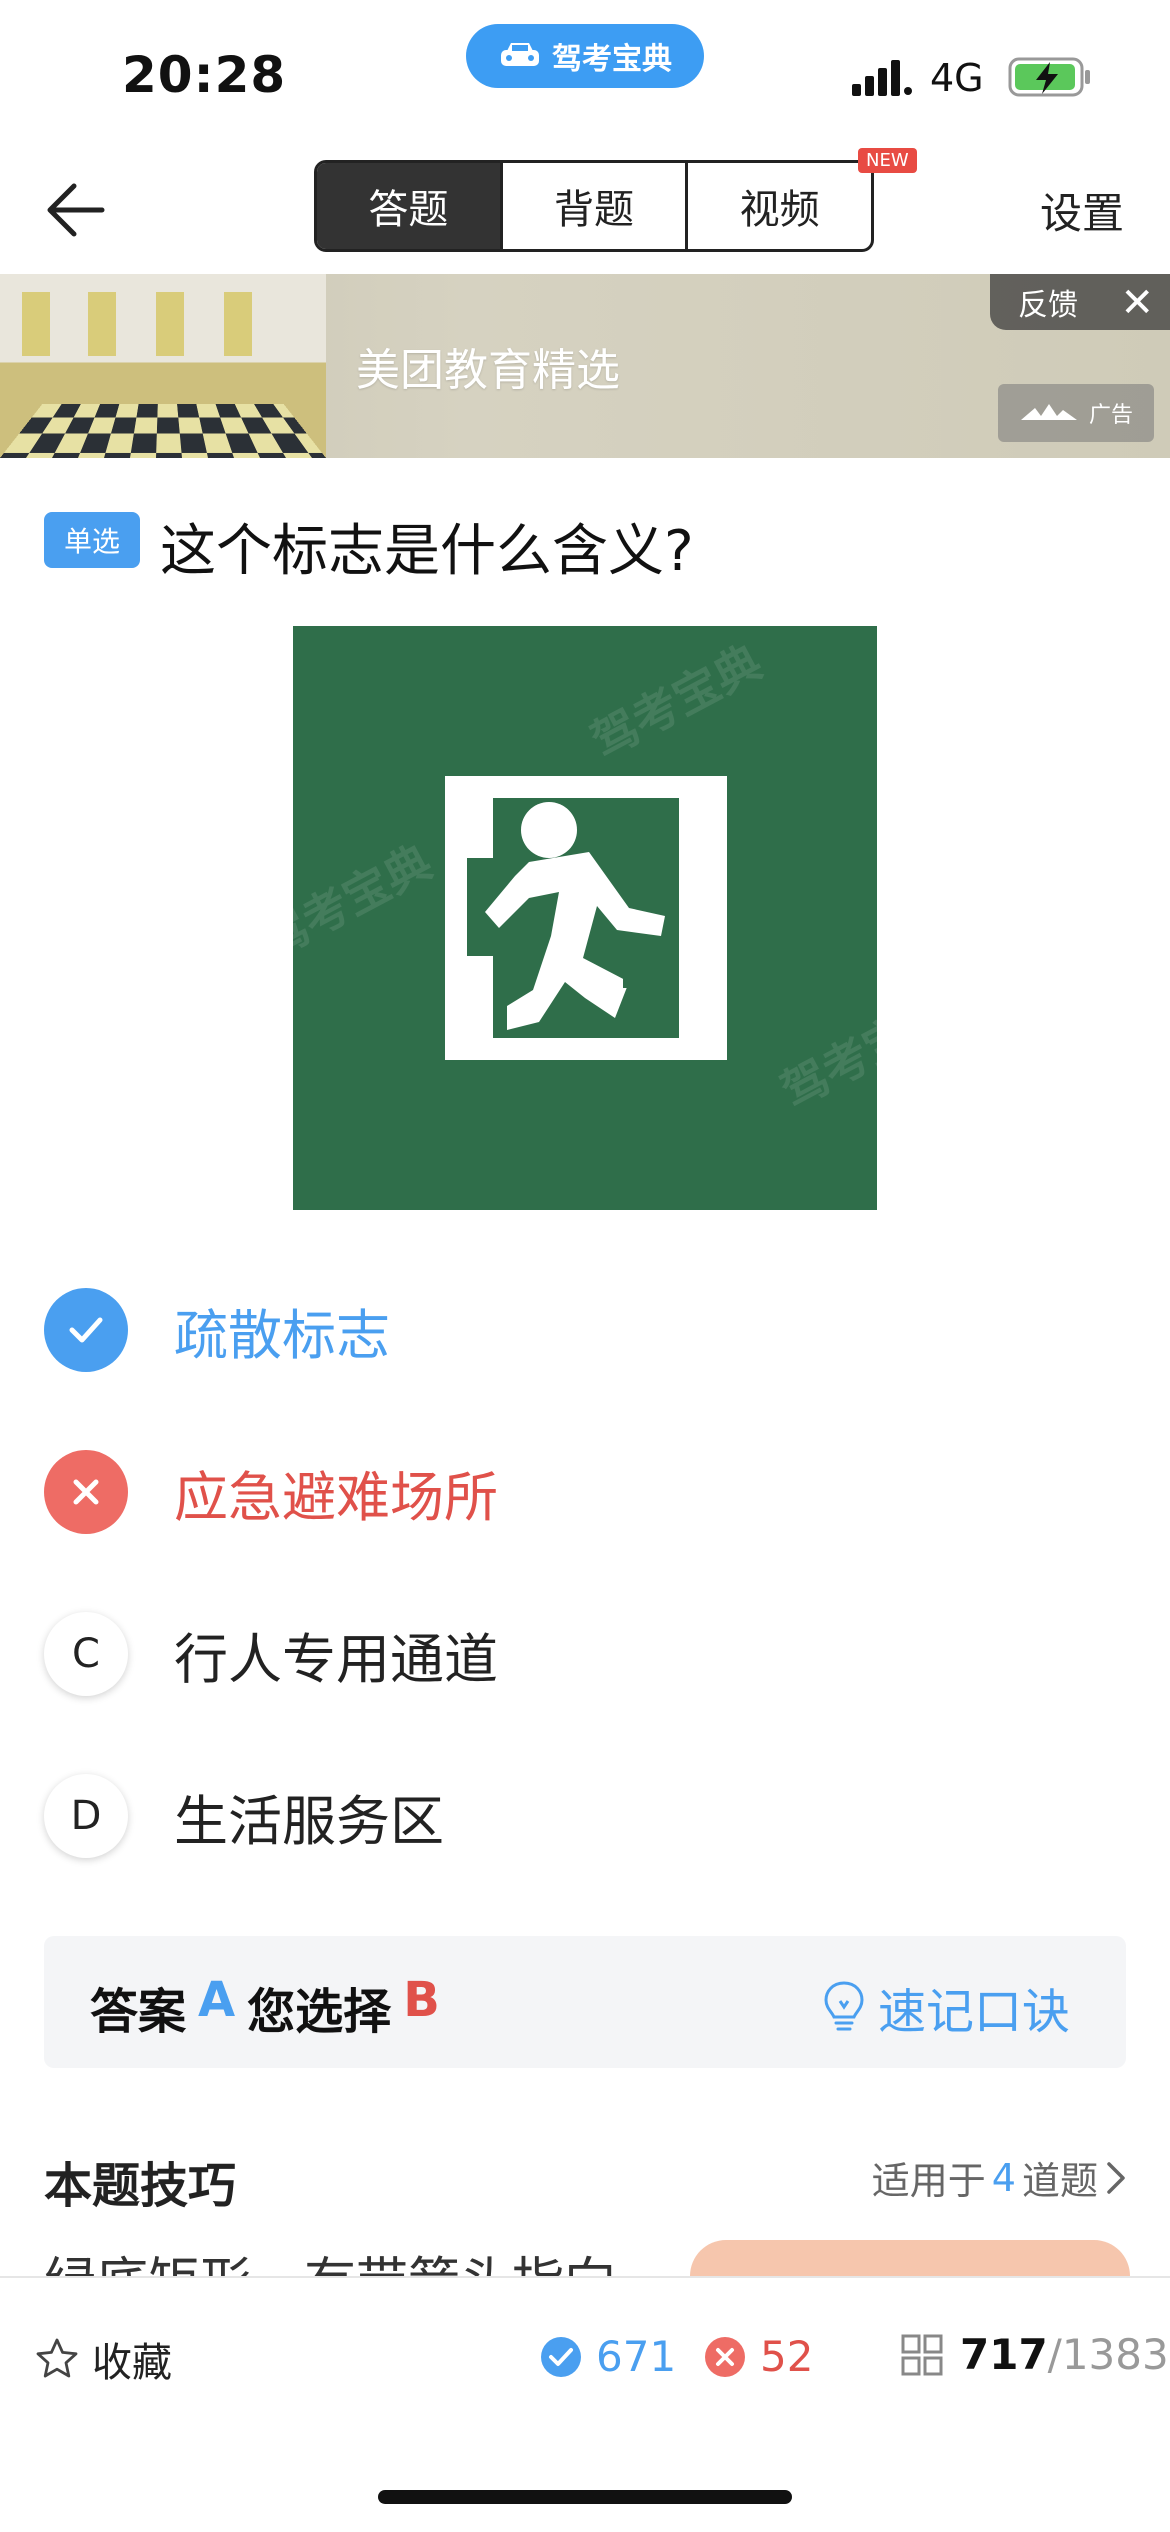  I want to click on correct-count: 671, so click(608, 2356).